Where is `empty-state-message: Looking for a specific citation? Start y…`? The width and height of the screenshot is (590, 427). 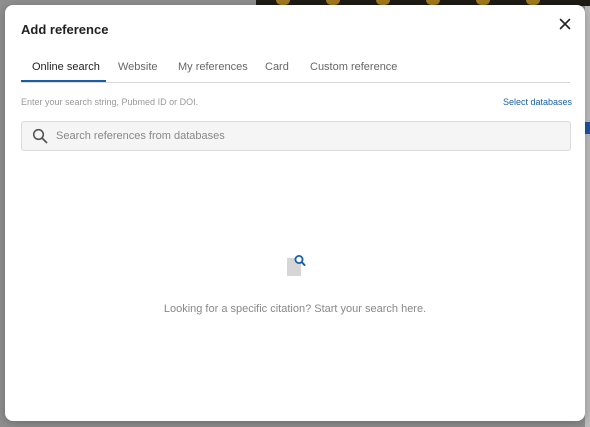 empty-state-message: Looking for a specific citation? Start y… is located at coordinates (295, 309).